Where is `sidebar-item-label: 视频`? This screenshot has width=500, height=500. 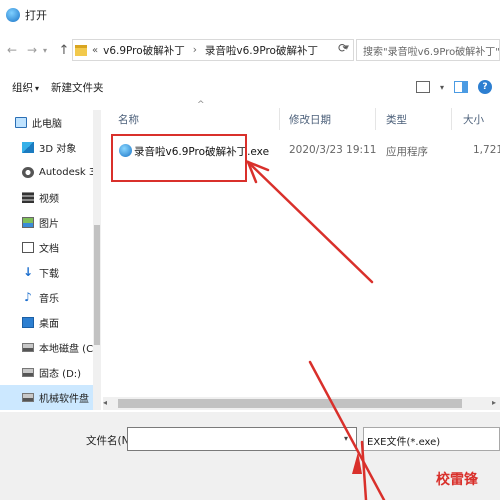
sidebar-item-label: 视频 is located at coordinates (49, 199).